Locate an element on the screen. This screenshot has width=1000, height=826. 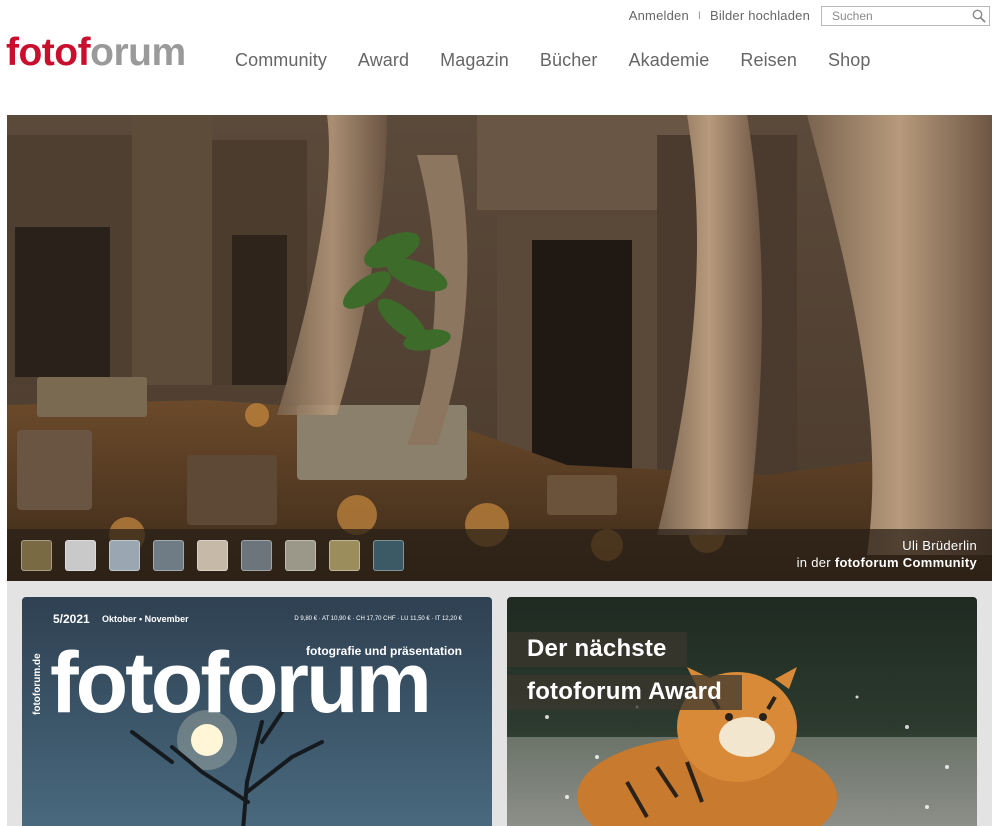
magazine-side-text: fotoforum.de is located at coordinates (37, 684).